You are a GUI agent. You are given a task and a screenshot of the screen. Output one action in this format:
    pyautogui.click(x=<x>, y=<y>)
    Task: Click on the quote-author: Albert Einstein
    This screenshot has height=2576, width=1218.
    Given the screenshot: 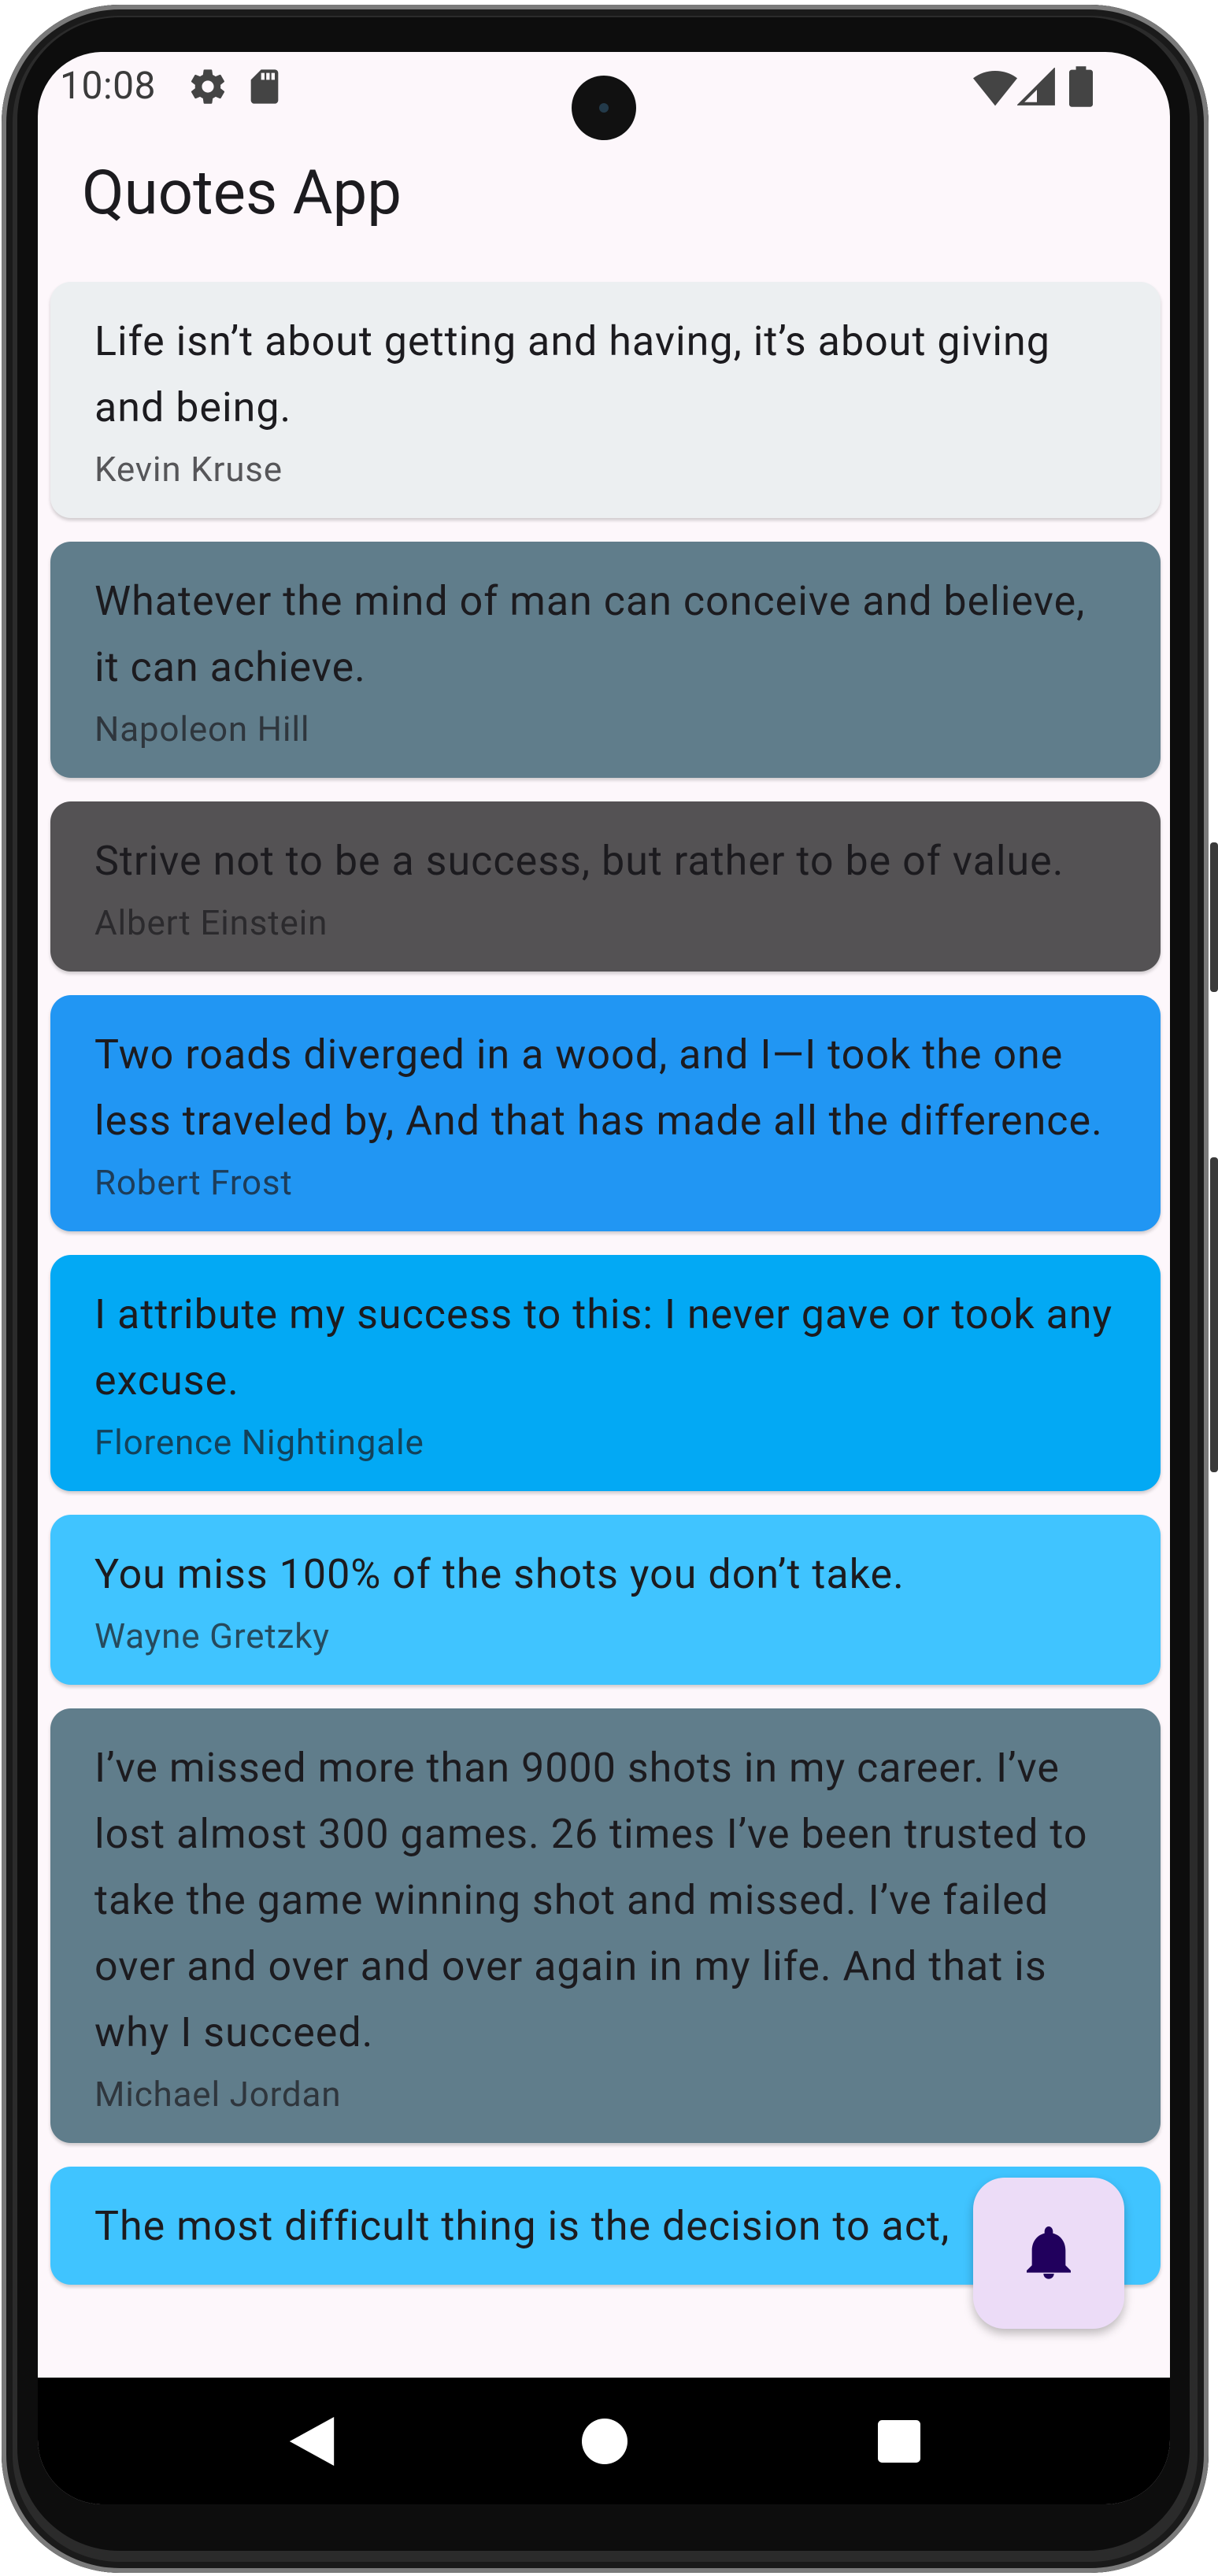 What is the action you would take?
    pyautogui.click(x=211, y=922)
    